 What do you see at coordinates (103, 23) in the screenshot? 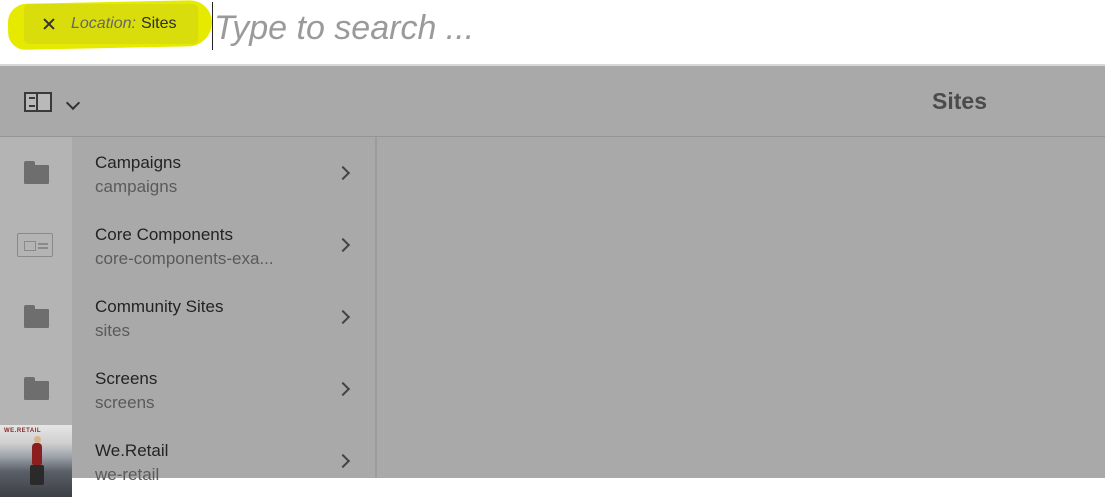
I see `tag-key-label: Location:` at bounding box center [103, 23].